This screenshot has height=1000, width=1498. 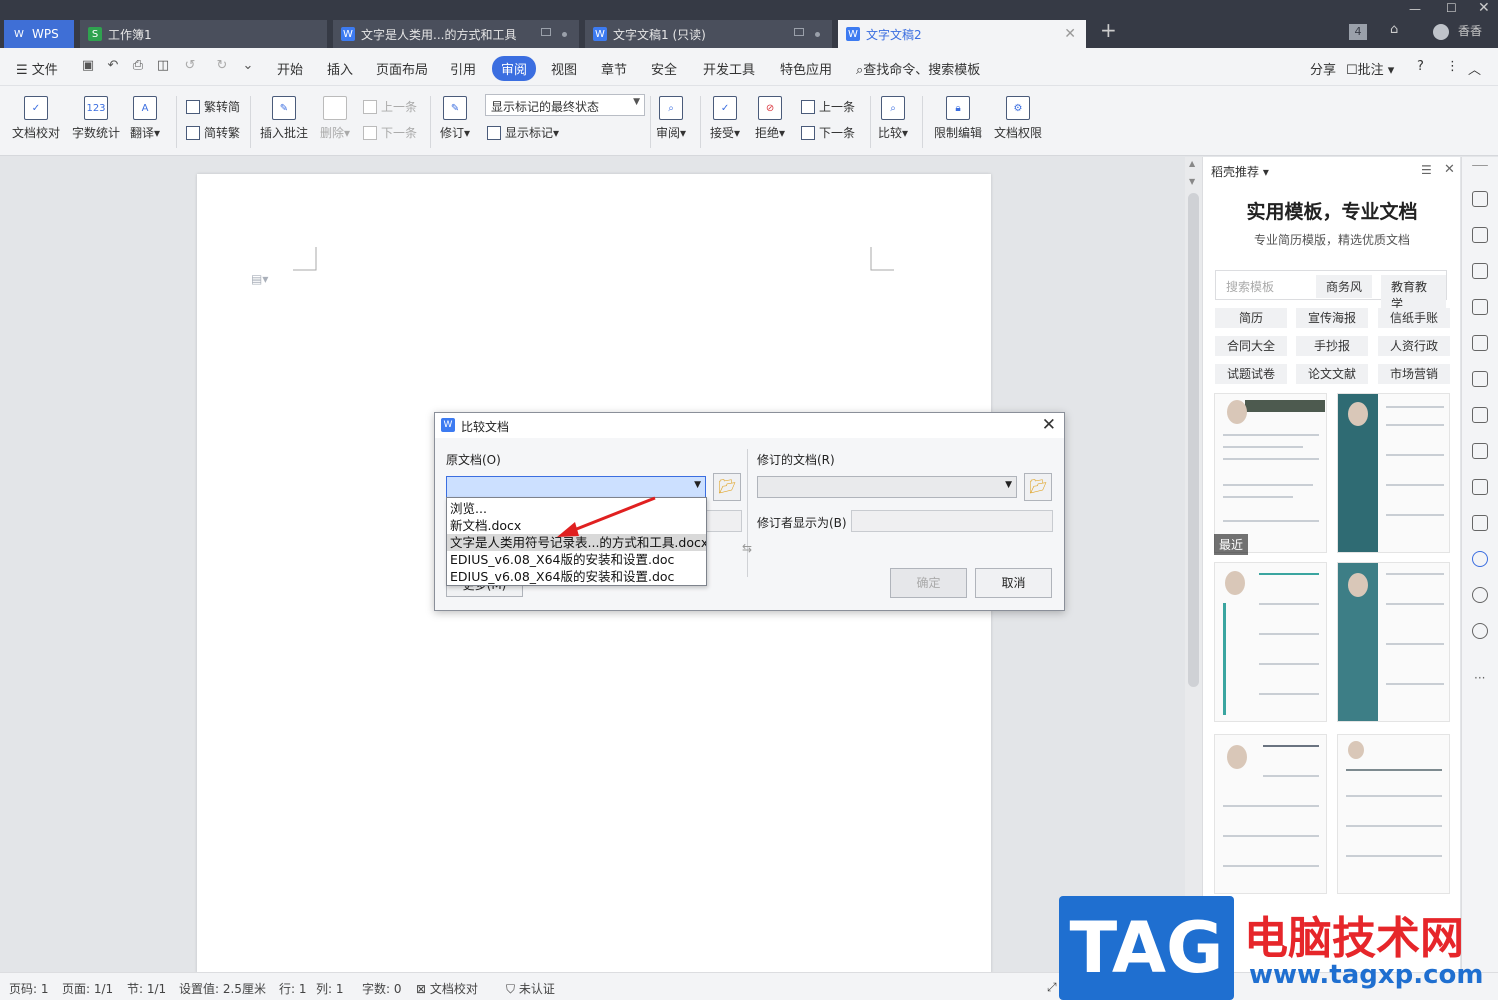 I want to click on menu-chapter: 章节, so click(x=614, y=68).